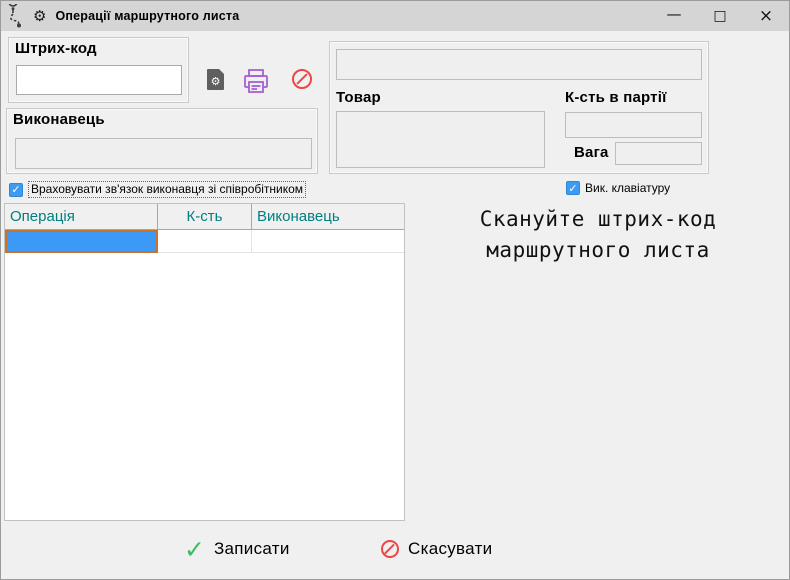 The image size is (790, 580). What do you see at coordinates (14, 16) in the screenshot?
I see `route-icon` at bounding box center [14, 16].